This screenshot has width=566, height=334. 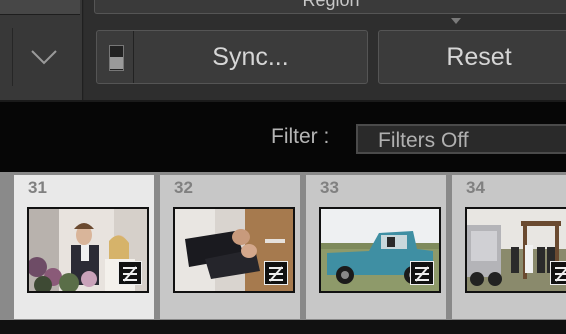 I want to click on left-panel-divider, so click(x=12, y=57).